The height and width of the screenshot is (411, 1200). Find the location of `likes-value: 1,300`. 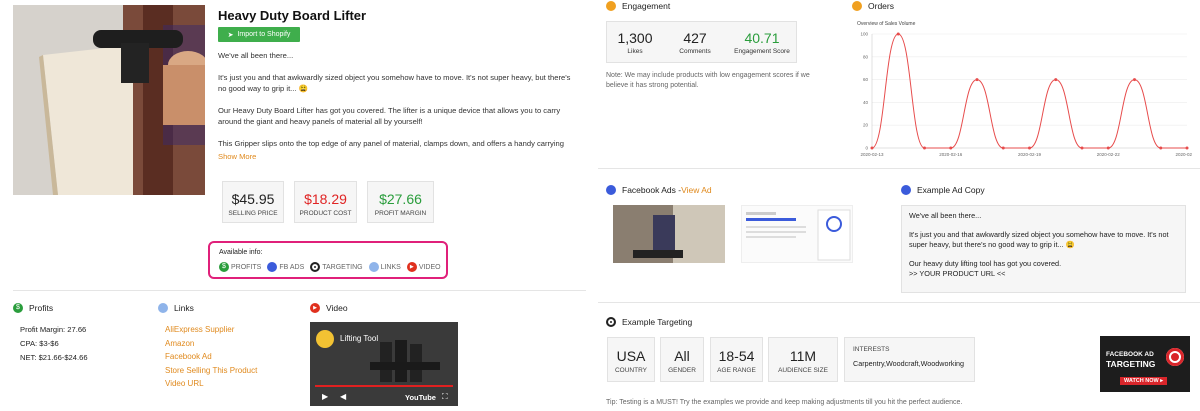

likes-value: 1,300 is located at coordinates (635, 38).